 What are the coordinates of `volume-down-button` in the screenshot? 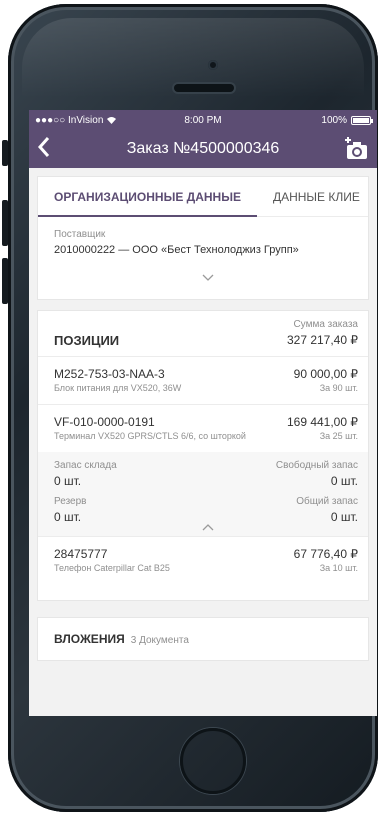 It's located at (5, 281).